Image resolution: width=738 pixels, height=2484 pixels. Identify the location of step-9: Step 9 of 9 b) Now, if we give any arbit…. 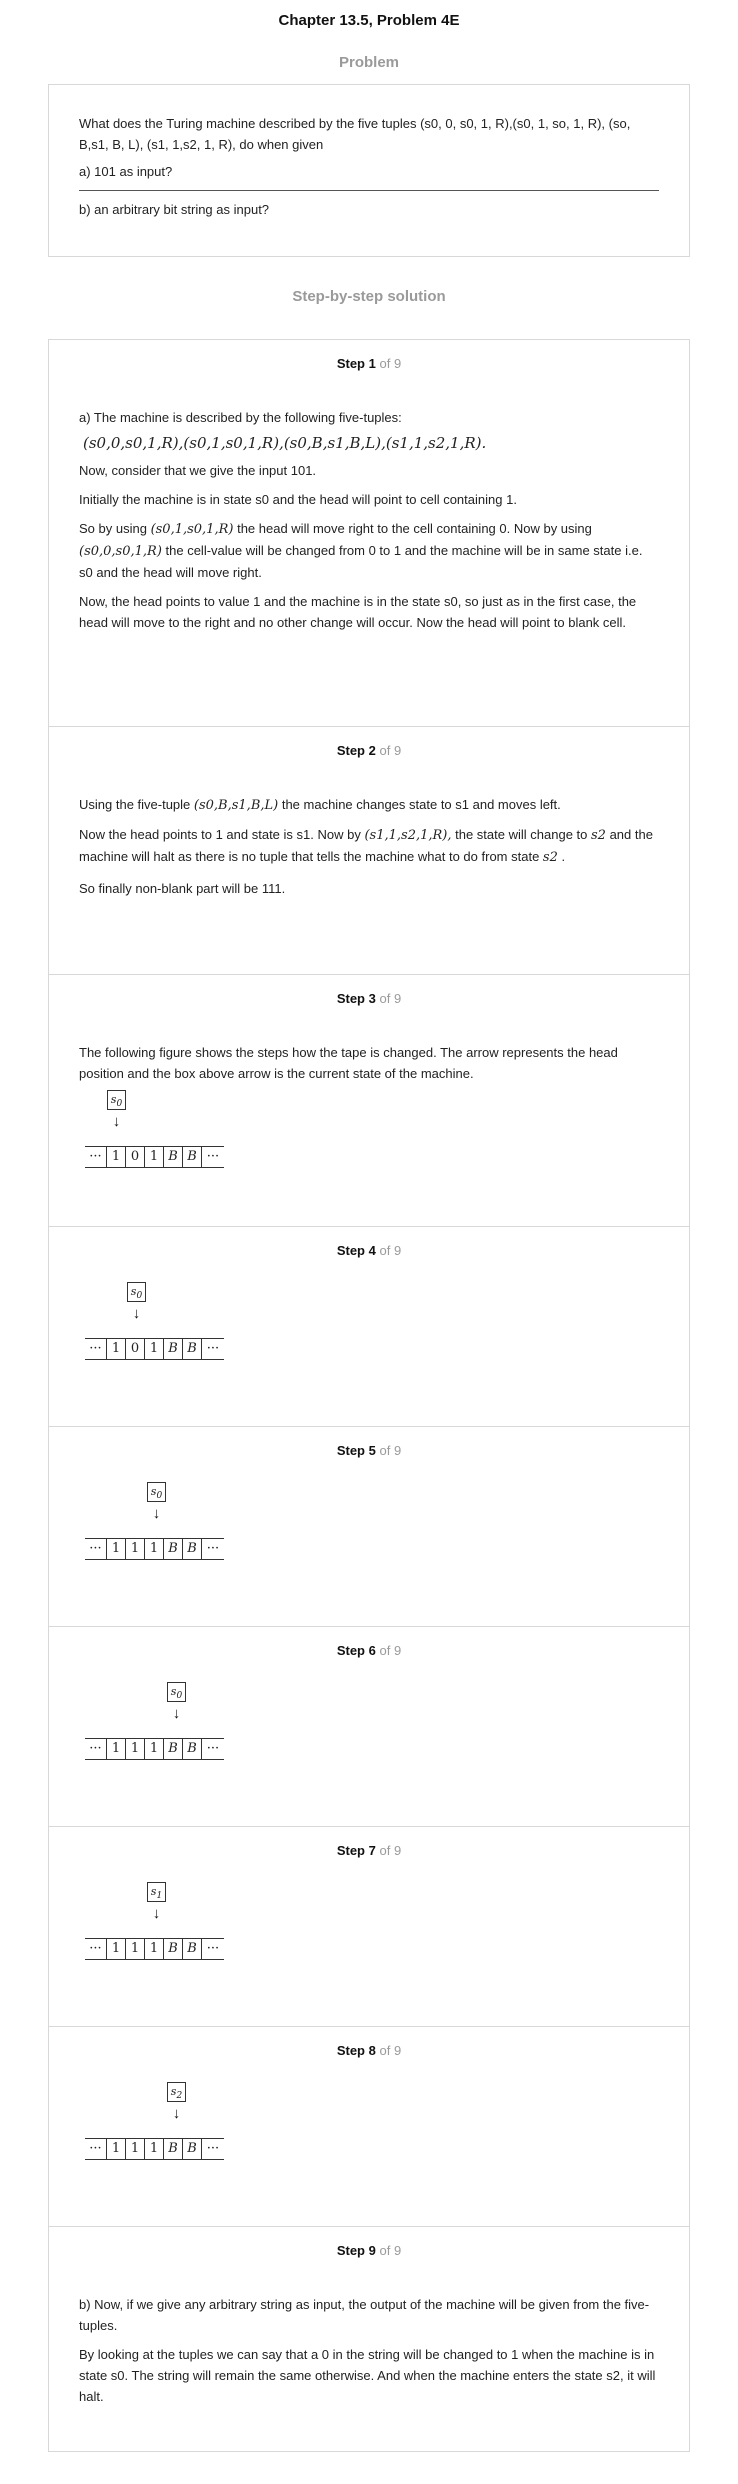
(369, 2339).